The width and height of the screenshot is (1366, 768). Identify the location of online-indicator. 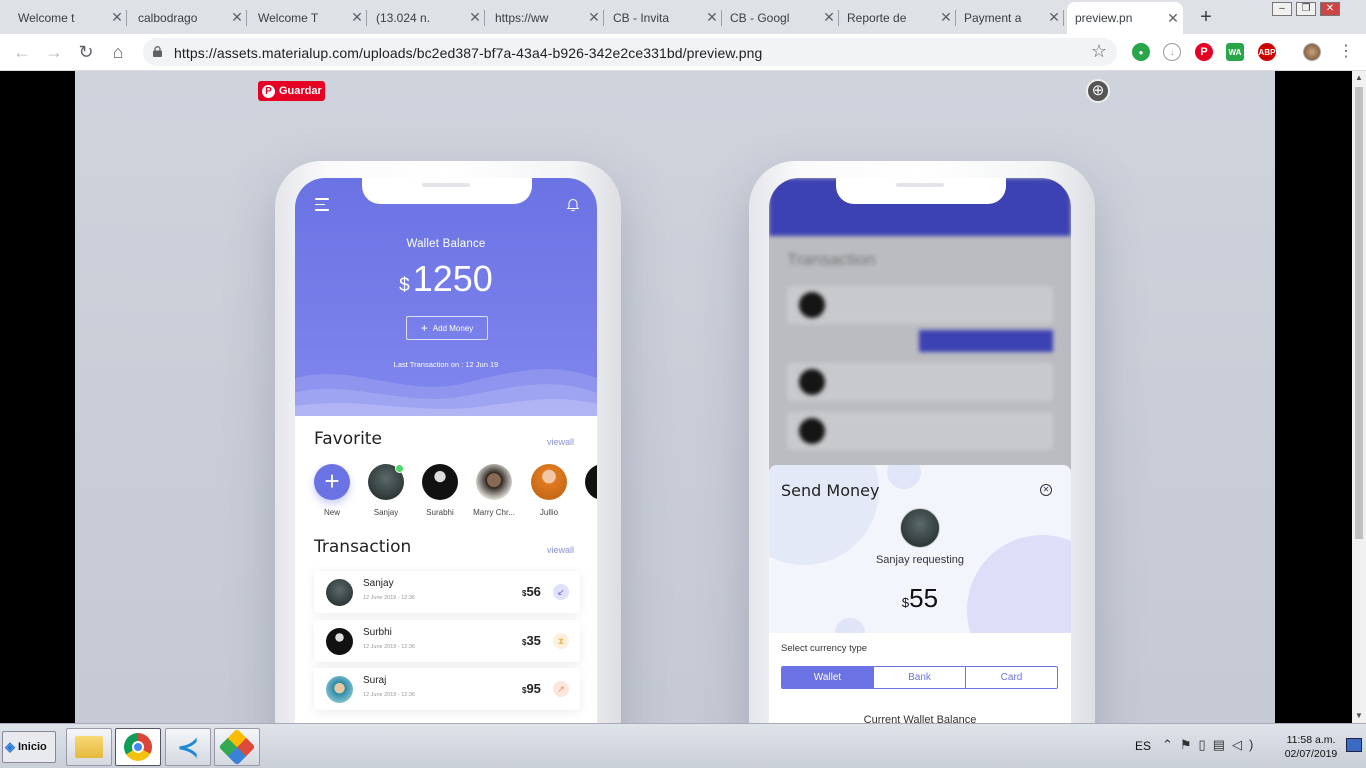
(399, 468).